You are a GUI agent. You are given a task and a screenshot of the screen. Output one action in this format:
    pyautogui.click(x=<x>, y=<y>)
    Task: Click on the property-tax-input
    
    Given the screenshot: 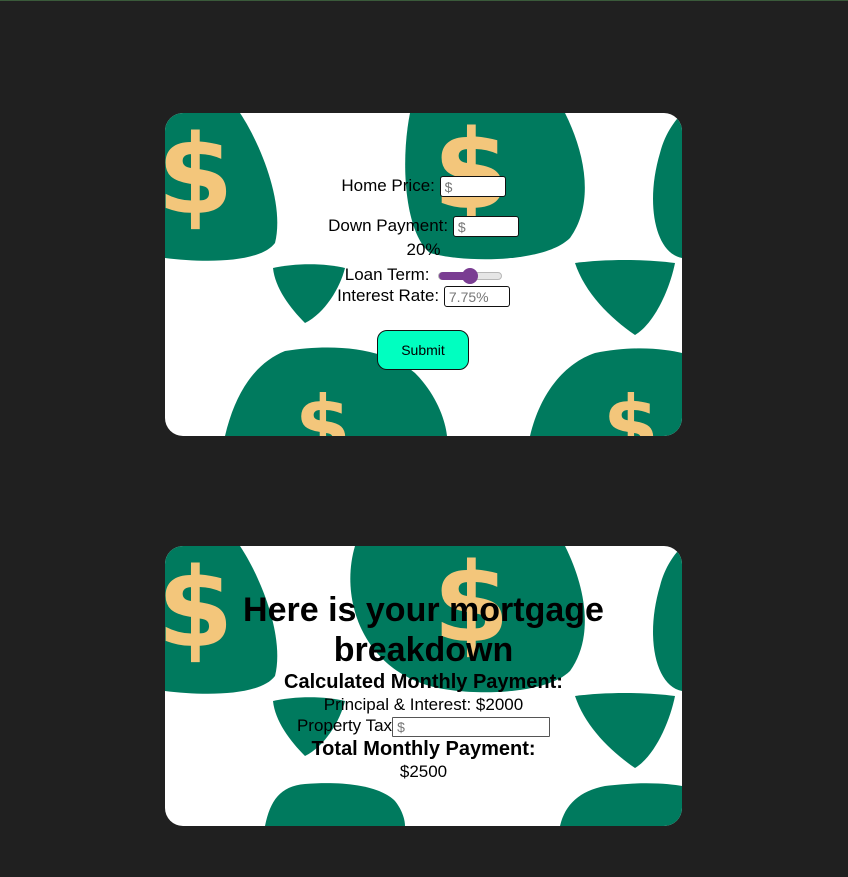 What is the action you would take?
    pyautogui.click(x=471, y=726)
    